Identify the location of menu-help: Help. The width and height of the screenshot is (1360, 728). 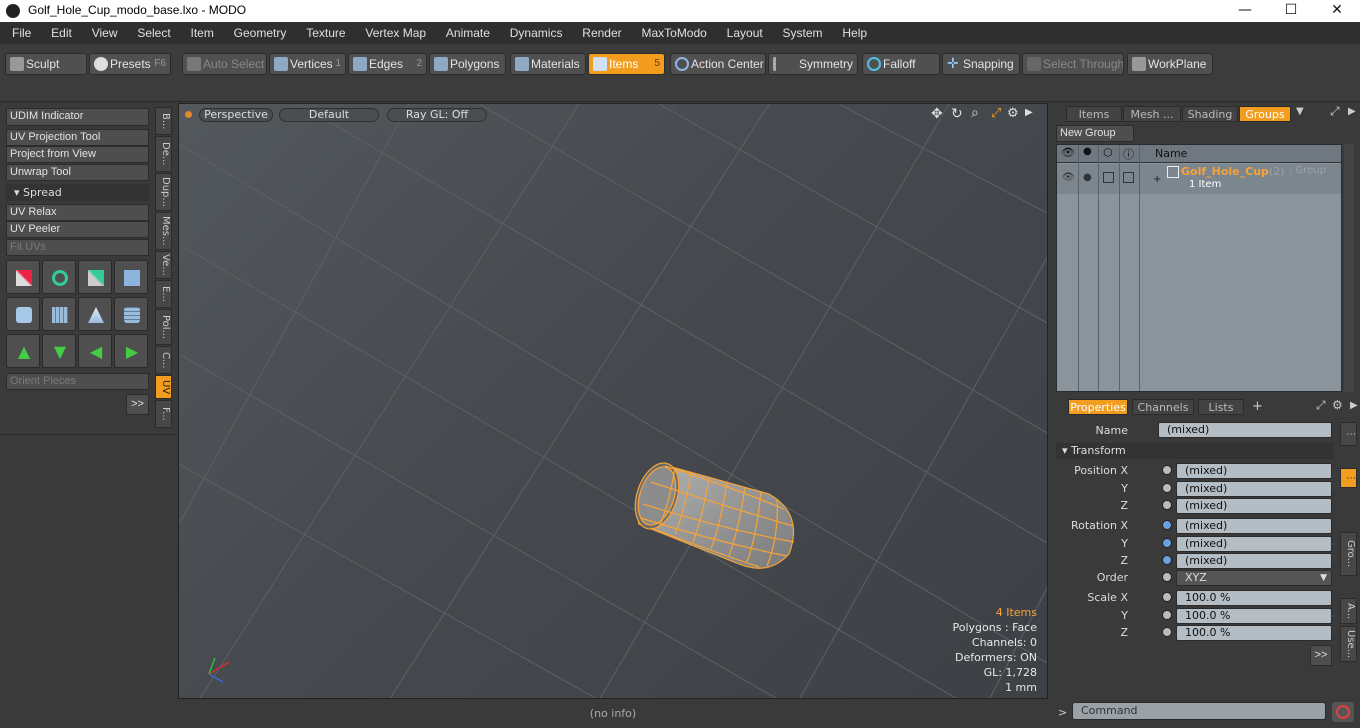
(854, 33).